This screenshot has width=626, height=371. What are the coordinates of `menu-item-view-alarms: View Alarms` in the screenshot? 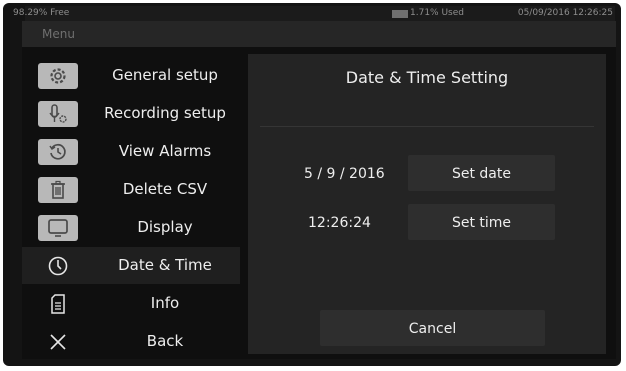 It's located at (131, 151).